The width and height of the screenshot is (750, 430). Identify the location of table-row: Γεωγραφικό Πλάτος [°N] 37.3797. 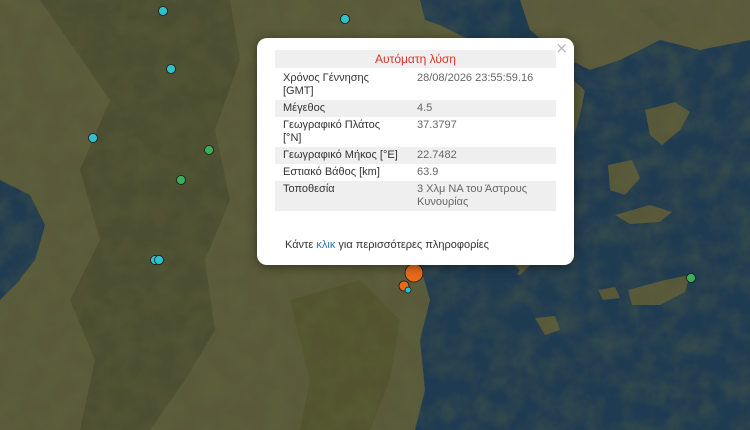
(415, 132).